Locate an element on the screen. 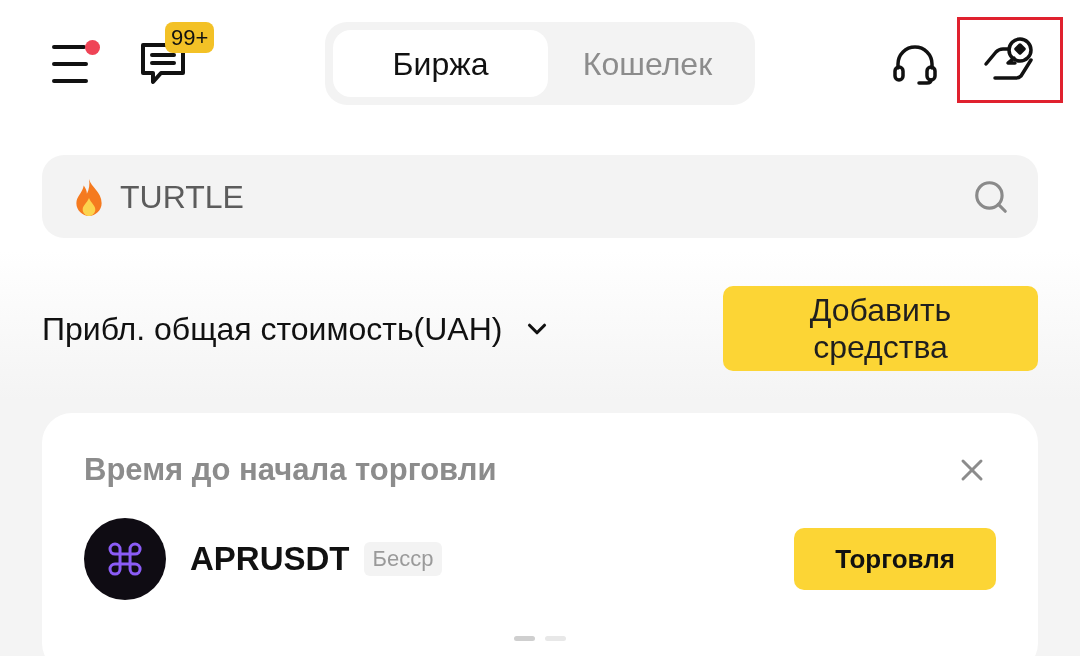  trade-button: Торговля is located at coordinates (895, 559).